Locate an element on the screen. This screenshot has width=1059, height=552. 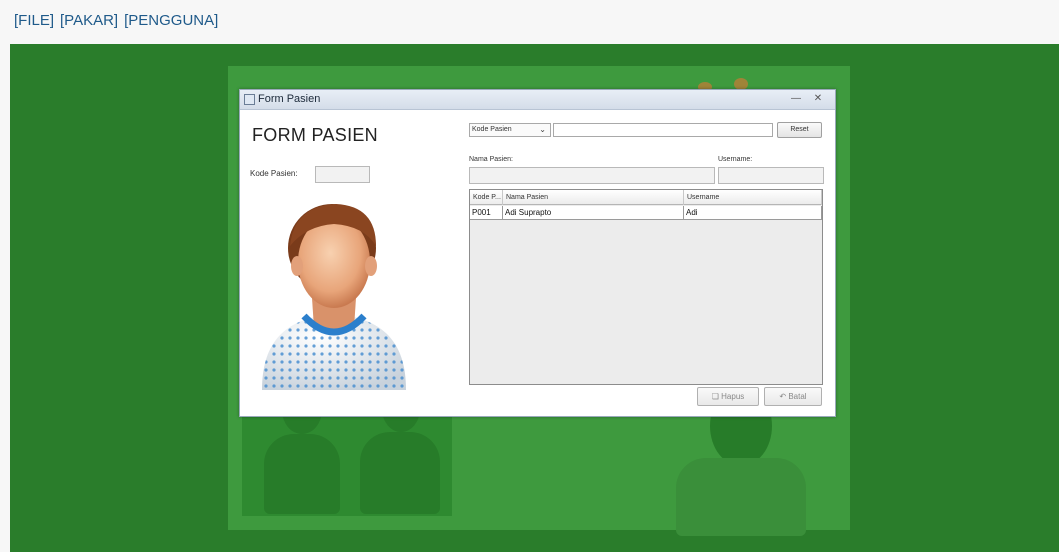
table-header: Kode P... Nama Pasien Username is located at coordinates (646, 197).